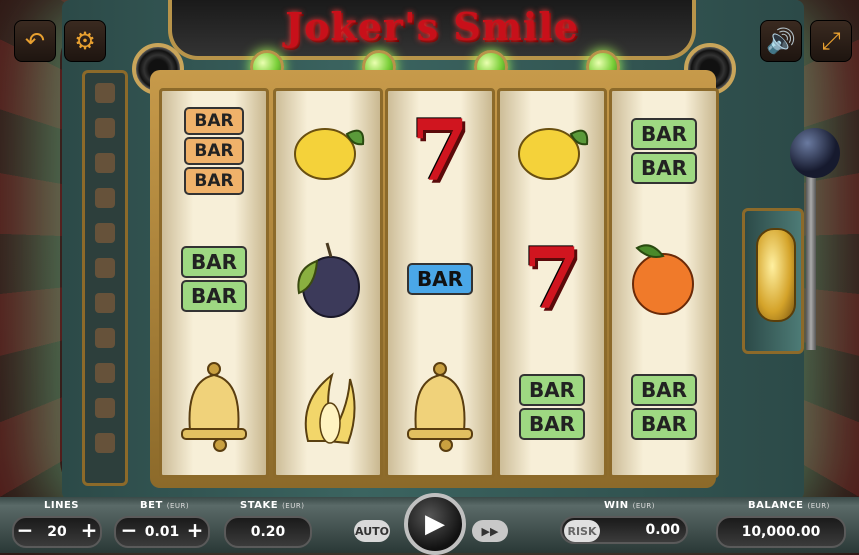  I want to click on reel-4: 7 BAR BAR, so click(552, 283).